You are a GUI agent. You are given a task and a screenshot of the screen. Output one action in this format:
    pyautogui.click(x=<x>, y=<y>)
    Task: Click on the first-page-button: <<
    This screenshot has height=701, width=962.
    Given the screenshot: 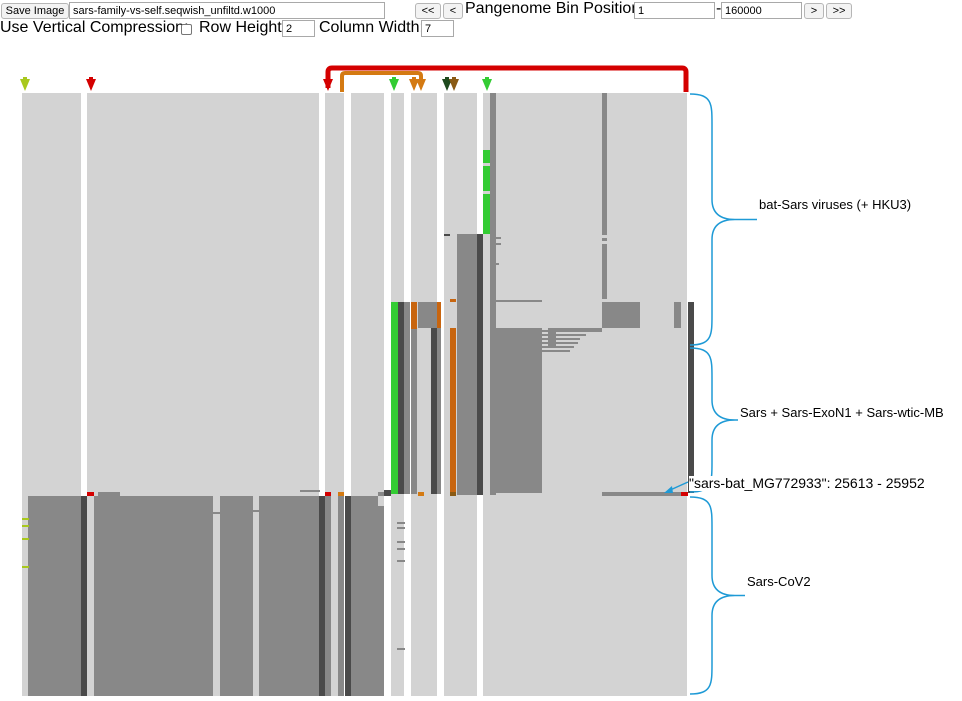 What is the action you would take?
    pyautogui.click(x=428, y=11)
    